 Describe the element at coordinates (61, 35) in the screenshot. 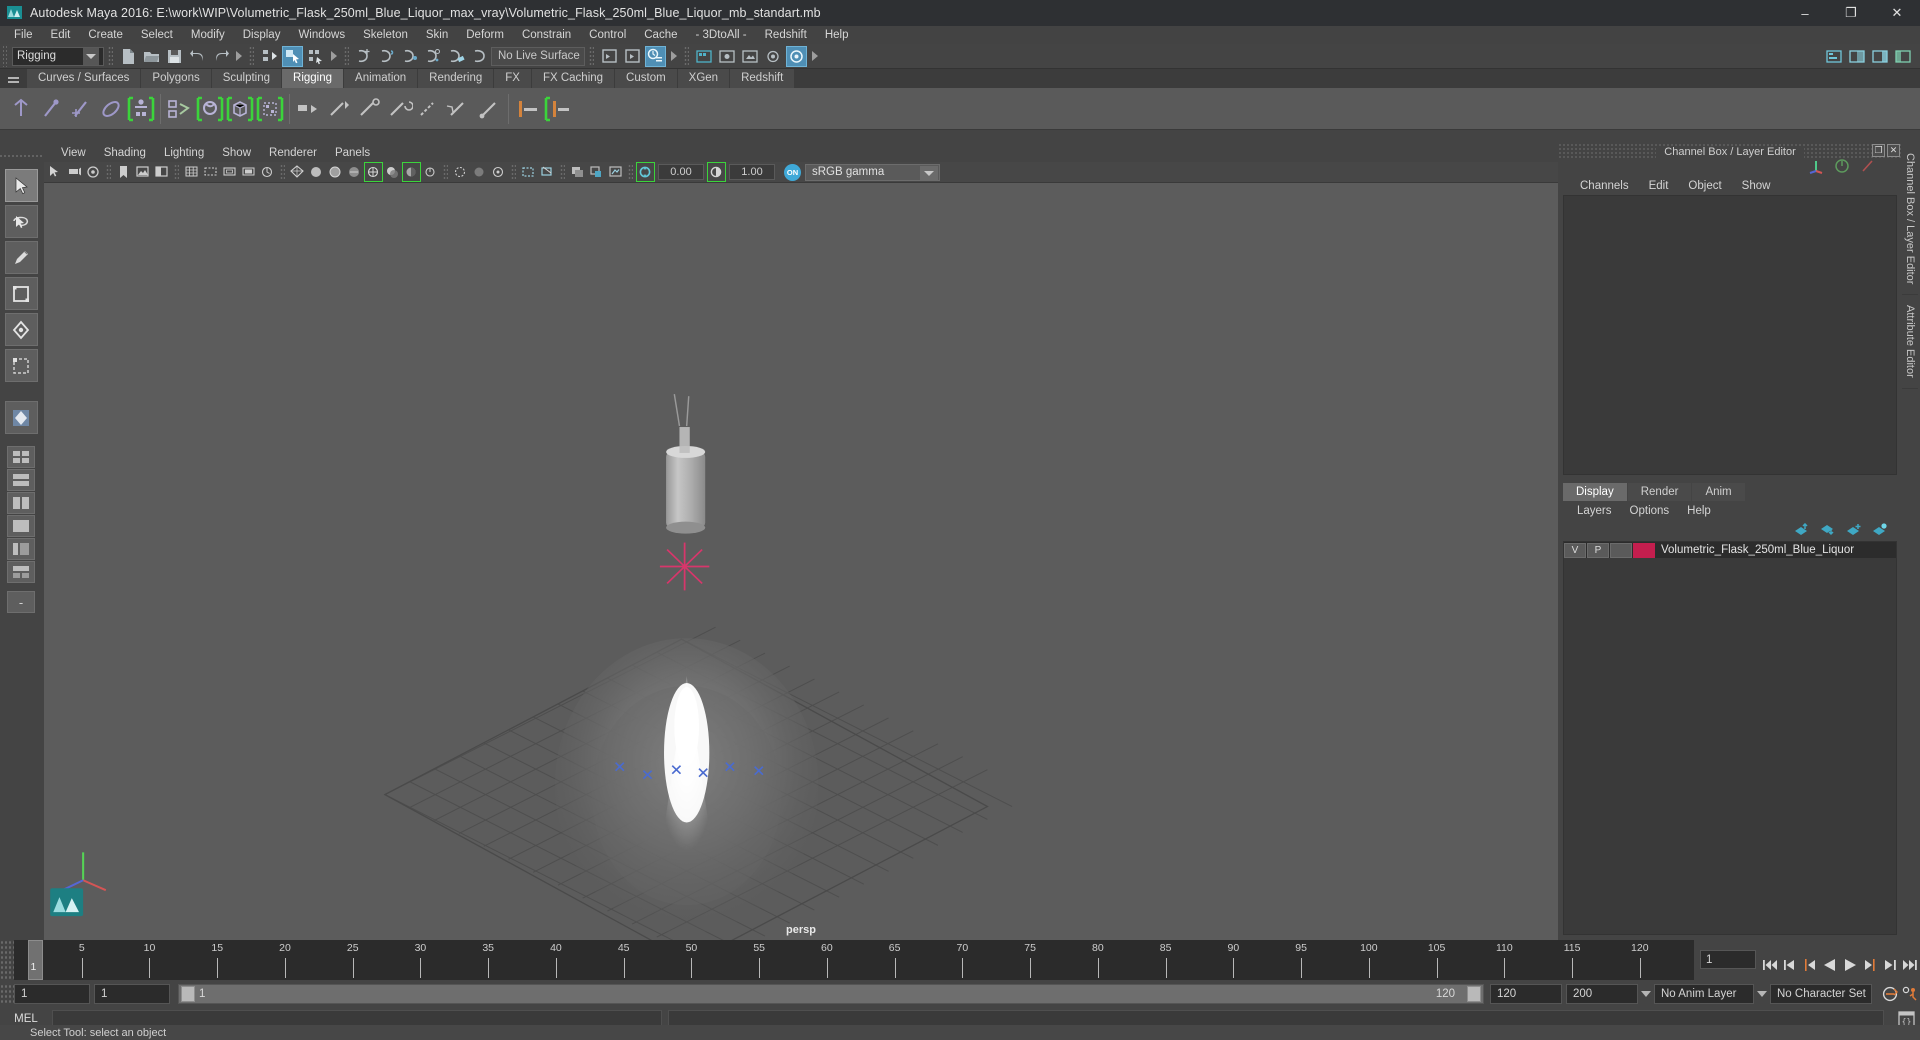

I see `menu-edit: Edit` at that location.